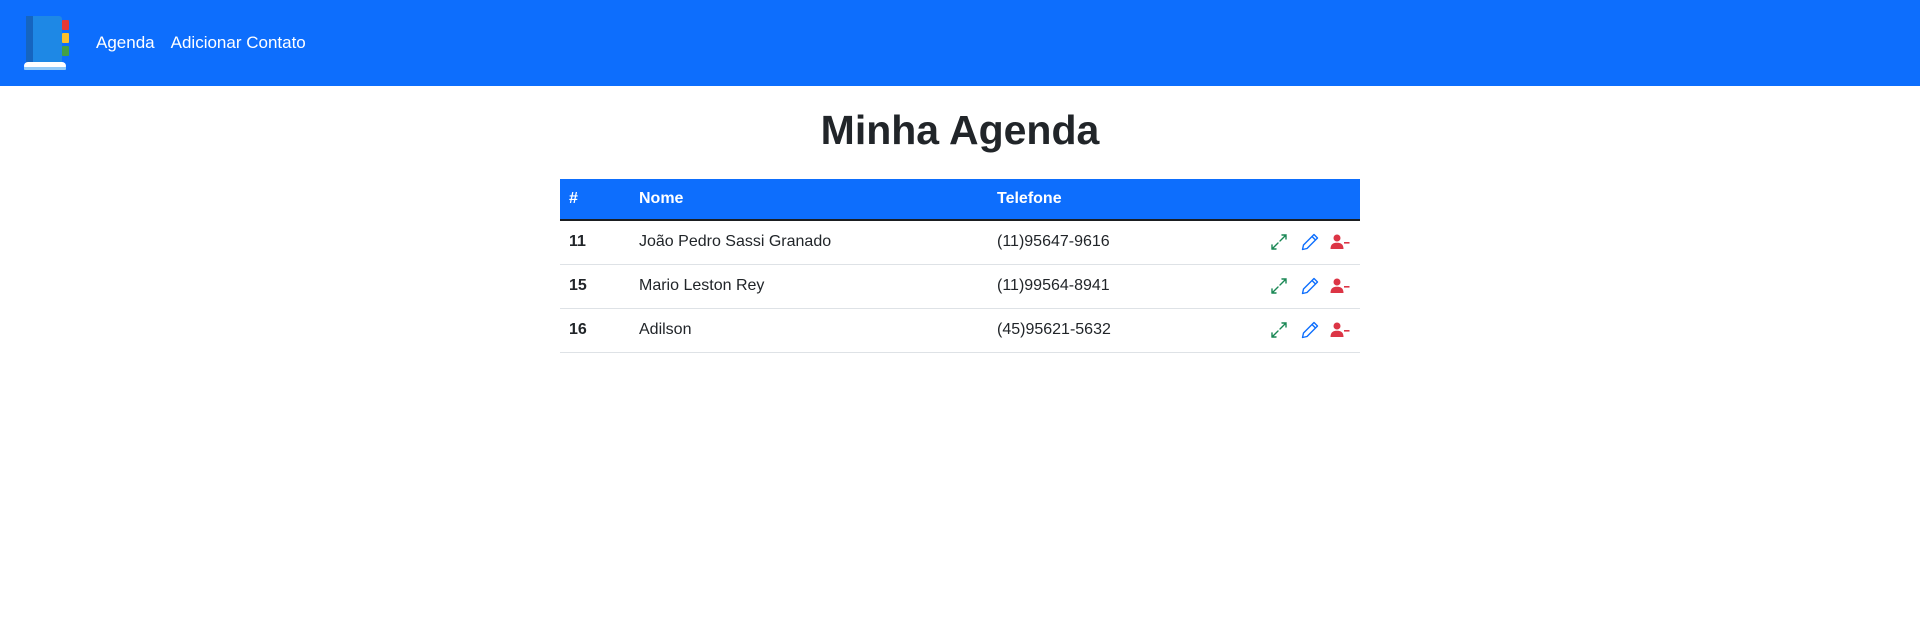 This screenshot has height=634, width=1920. I want to click on row-phone: (11)95647-9616, so click(1103, 242).